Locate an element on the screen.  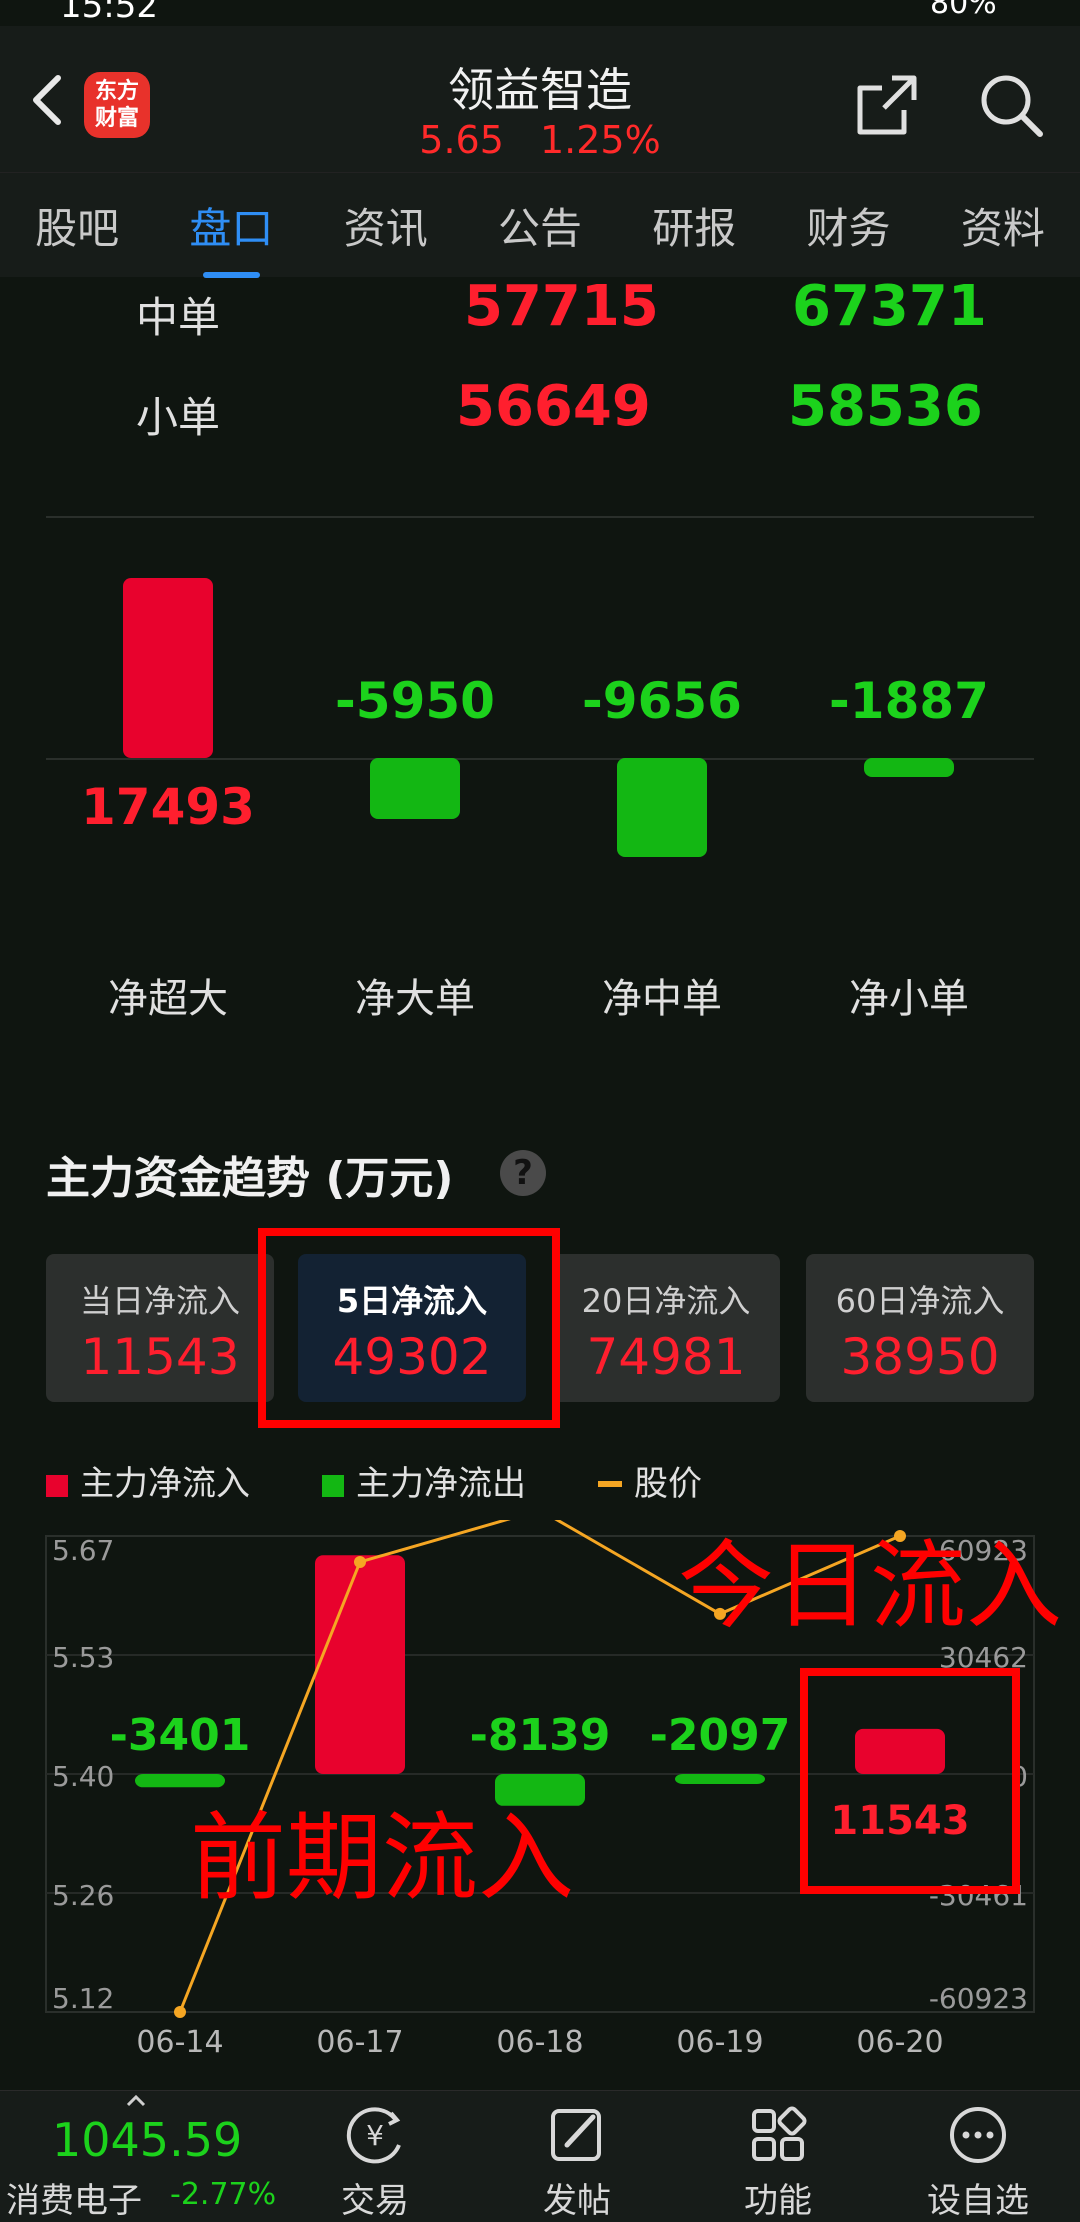
x-tick-2: 06-18 is located at coordinates (539, 2042).